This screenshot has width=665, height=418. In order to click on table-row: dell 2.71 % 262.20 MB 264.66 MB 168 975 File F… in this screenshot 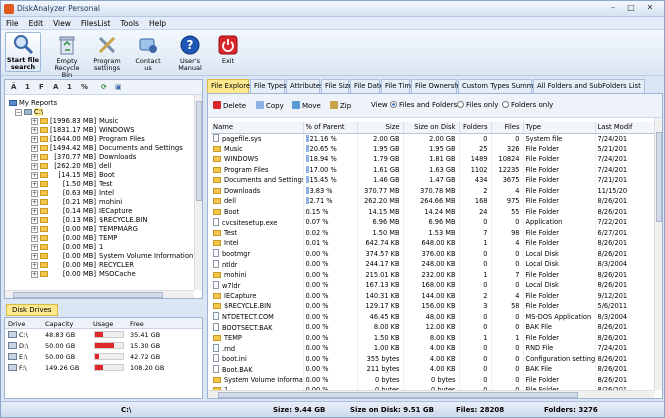, I will do `click(433, 201)`.